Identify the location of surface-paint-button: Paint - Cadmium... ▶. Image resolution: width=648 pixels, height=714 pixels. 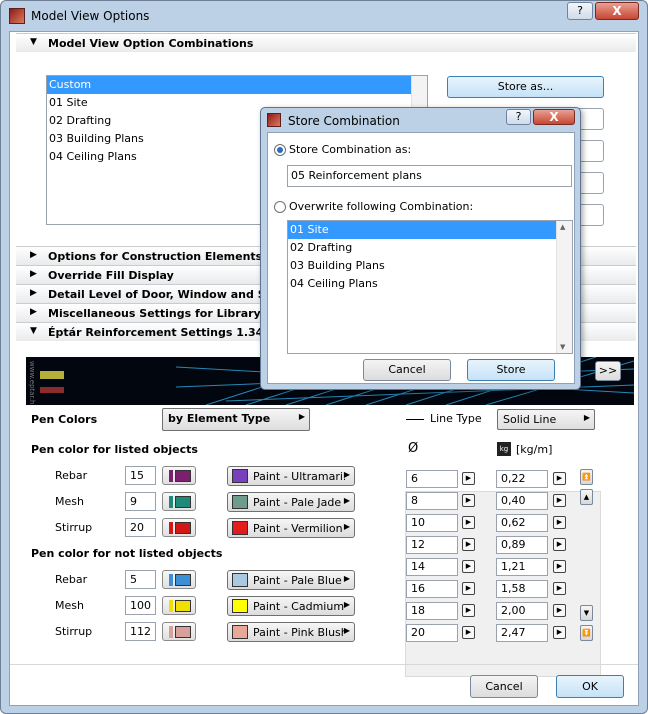
(291, 606).